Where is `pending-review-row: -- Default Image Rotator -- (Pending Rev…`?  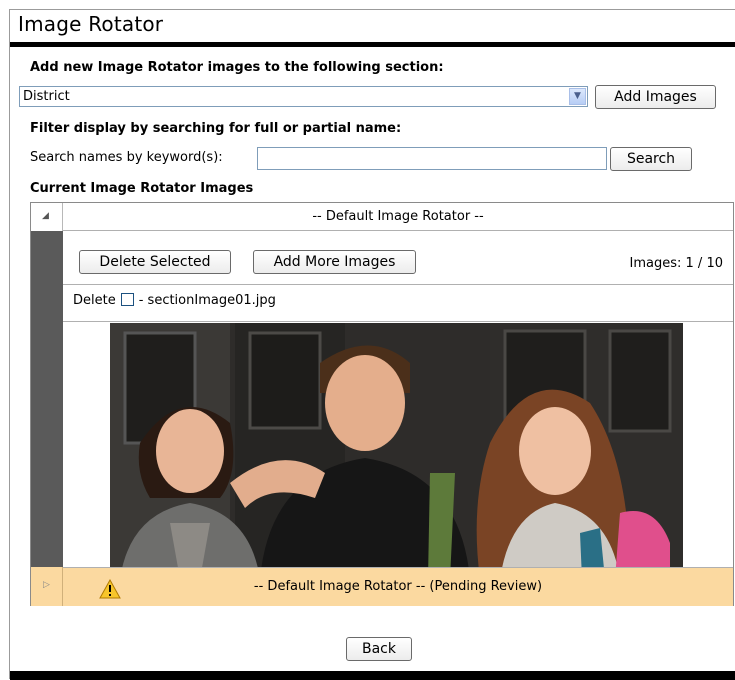 pending-review-row: -- Default Image Rotator -- (Pending Rev… is located at coordinates (398, 586).